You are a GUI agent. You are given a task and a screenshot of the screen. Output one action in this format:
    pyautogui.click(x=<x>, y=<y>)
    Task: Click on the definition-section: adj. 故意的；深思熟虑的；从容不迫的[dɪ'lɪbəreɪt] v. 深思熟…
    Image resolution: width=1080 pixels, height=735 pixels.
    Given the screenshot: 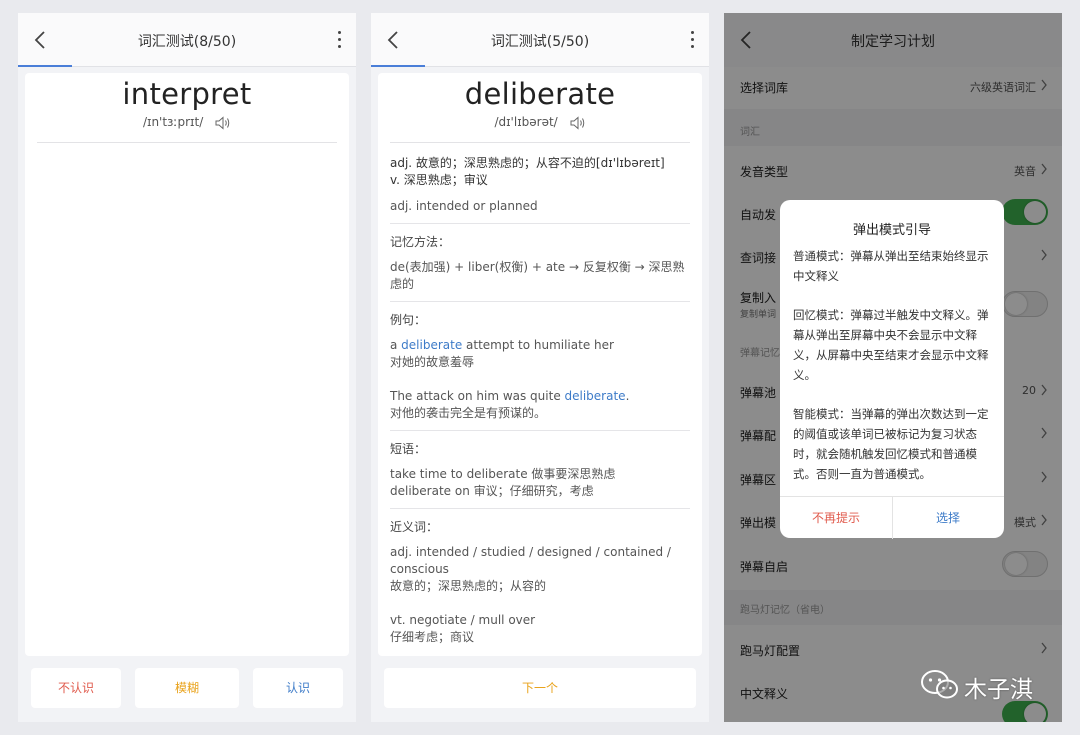 What is the action you would take?
    pyautogui.click(x=540, y=185)
    